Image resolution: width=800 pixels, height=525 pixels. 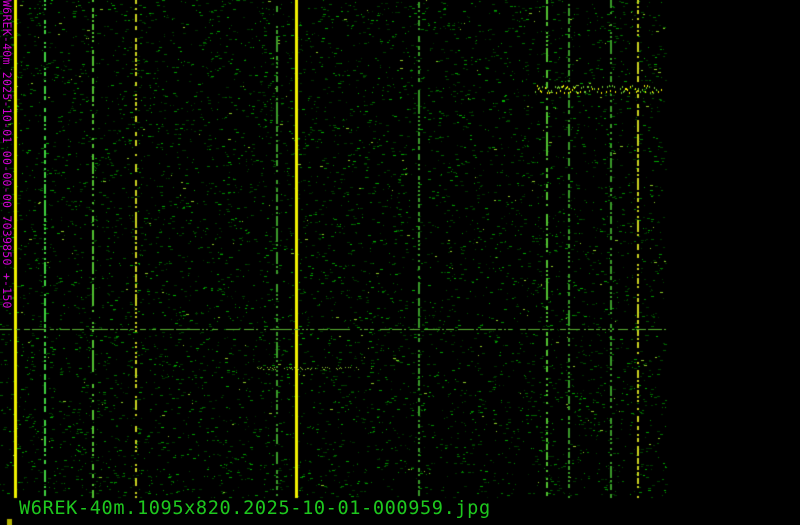 What do you see at coordinates (255, 508) in the screenshot?
I see `filename-caption: W6REK-40m.1095x820.2025-10-01-000959.jpg` at bounding box center [255, 508].